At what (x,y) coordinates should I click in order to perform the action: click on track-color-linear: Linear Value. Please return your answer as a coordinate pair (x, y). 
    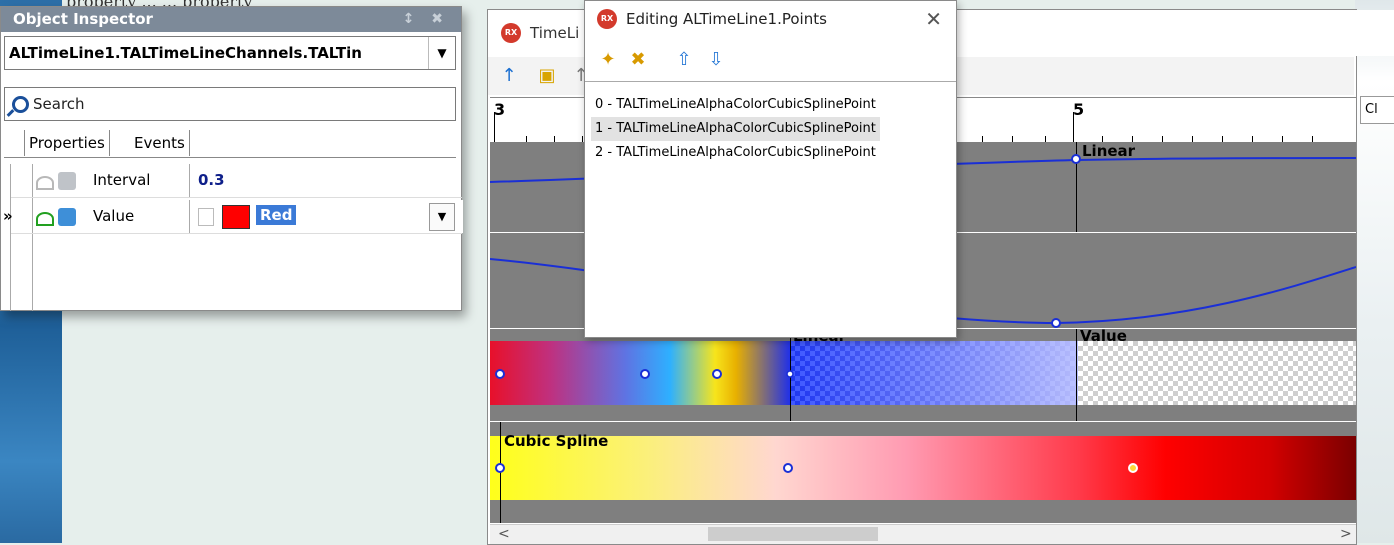
    Looking at the image, I should click on (923, 374).